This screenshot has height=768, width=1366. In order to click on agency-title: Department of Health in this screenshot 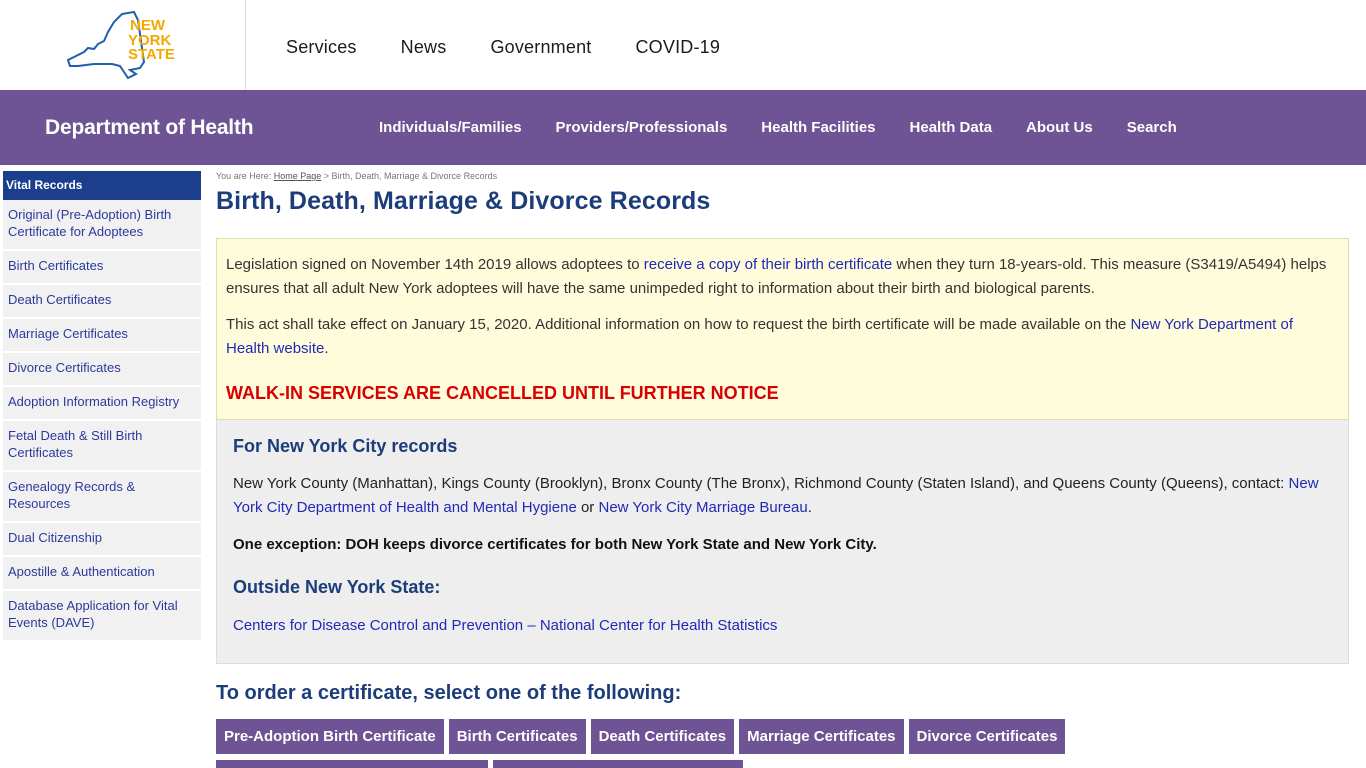, I will do `click(149, 128)`.